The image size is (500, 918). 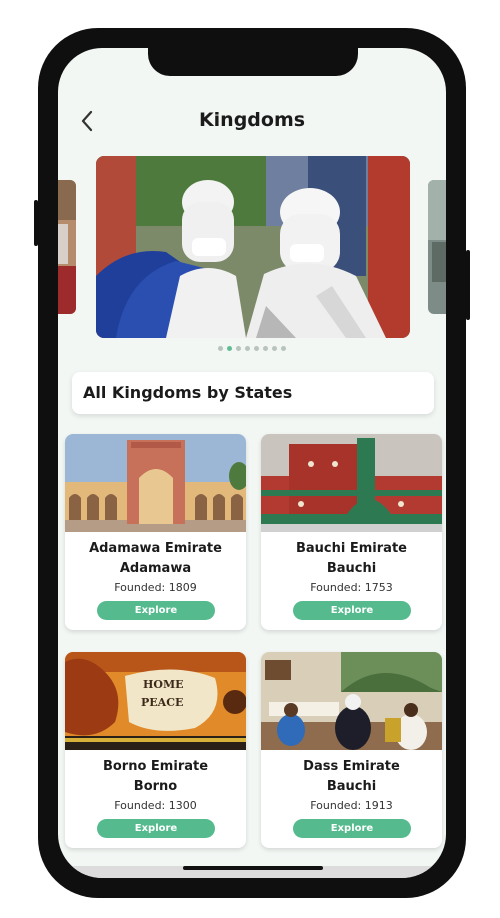 I want to click on page-title: Kingdoms, so click(x=252, y=120).